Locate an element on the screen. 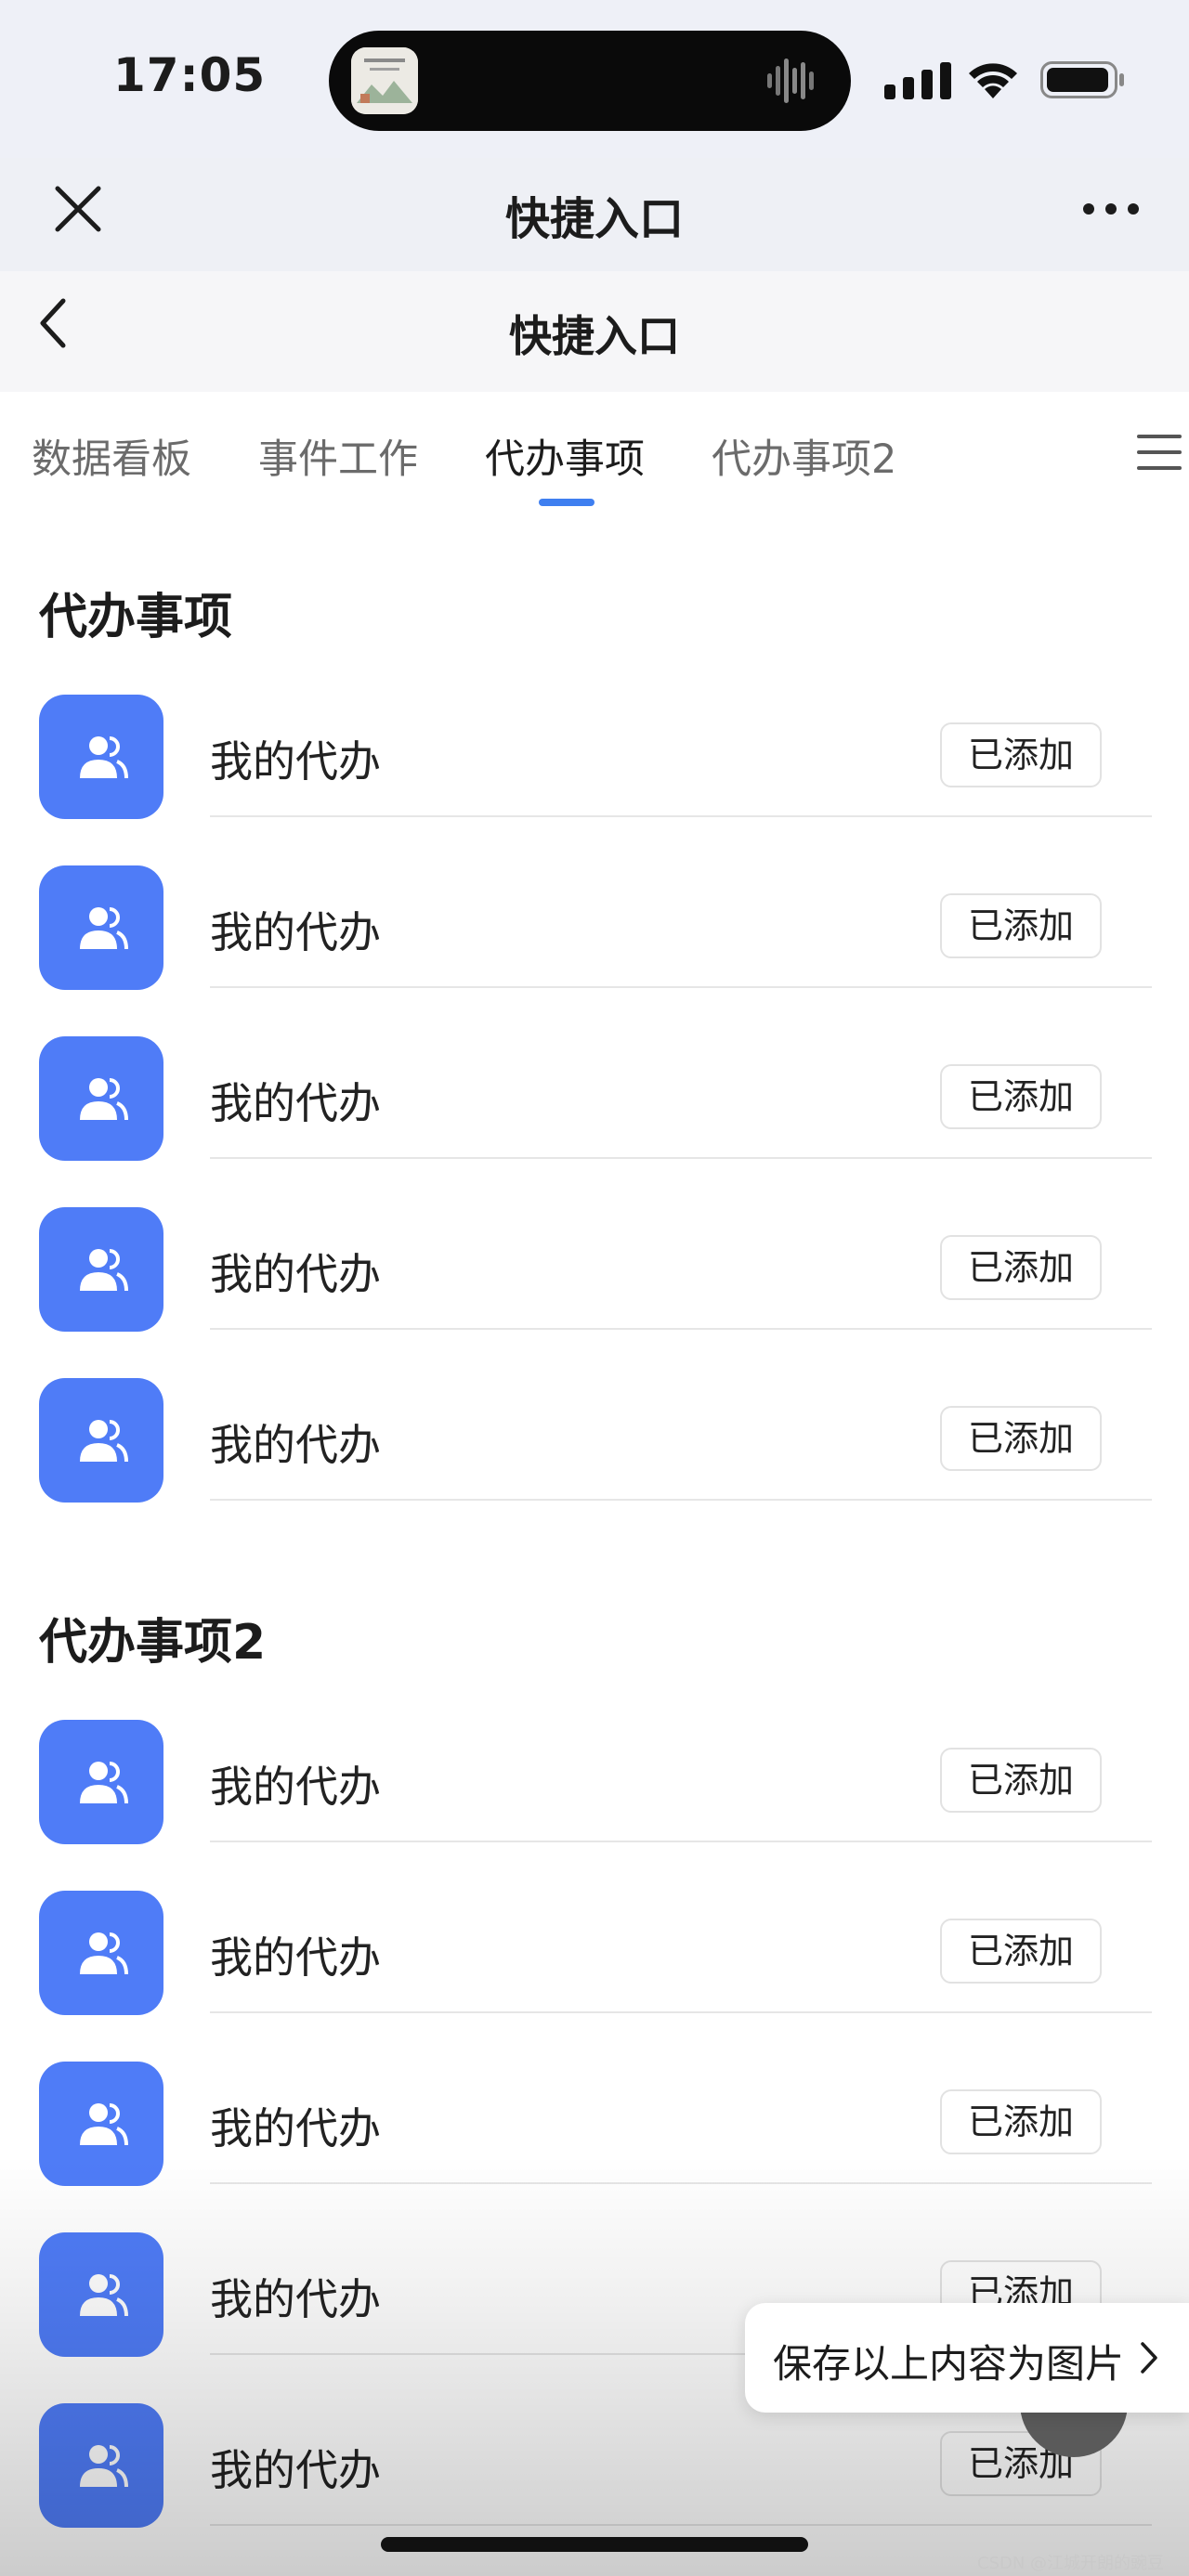  wifi-icon is located at coordinates (993, 81).